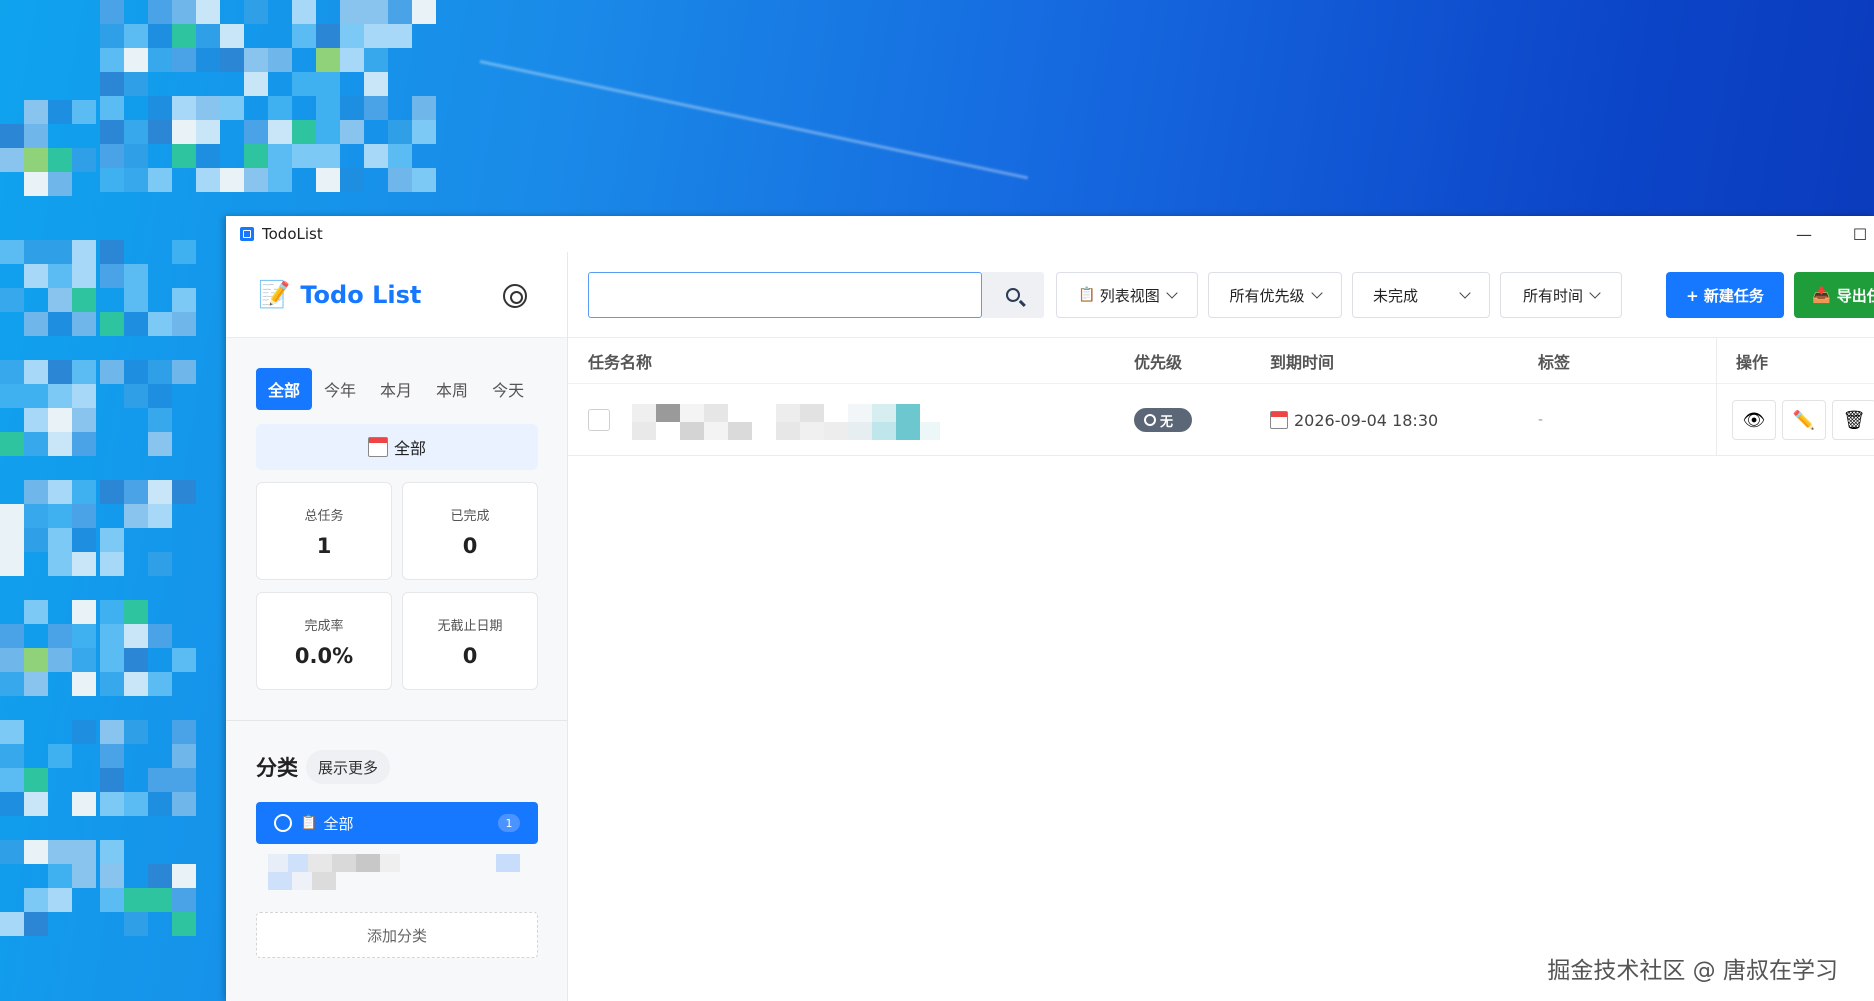 This screenshot has height=1001, width=1874. What do you see at coordinates (1554, 361) in the screenshot?
I see `column-header-tags: 标签` at bounding box center [1554, 361].